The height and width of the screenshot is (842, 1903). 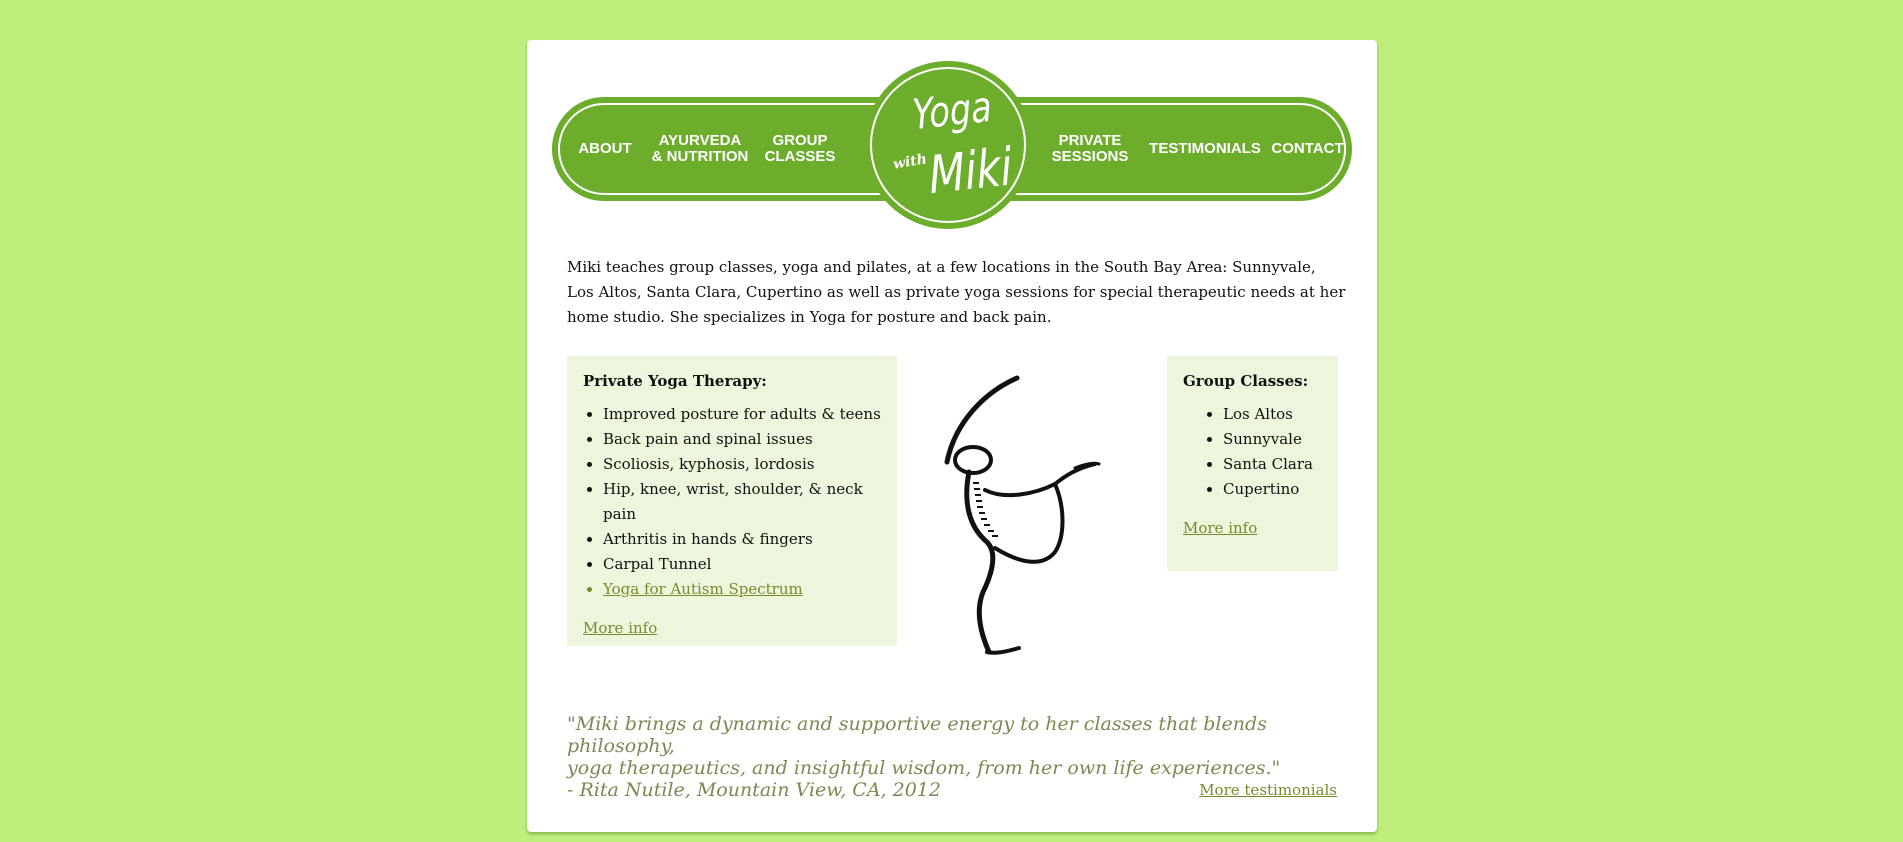 I want to click on list-item: Arthritis in hands & fingers, so click(x=742, y=539).